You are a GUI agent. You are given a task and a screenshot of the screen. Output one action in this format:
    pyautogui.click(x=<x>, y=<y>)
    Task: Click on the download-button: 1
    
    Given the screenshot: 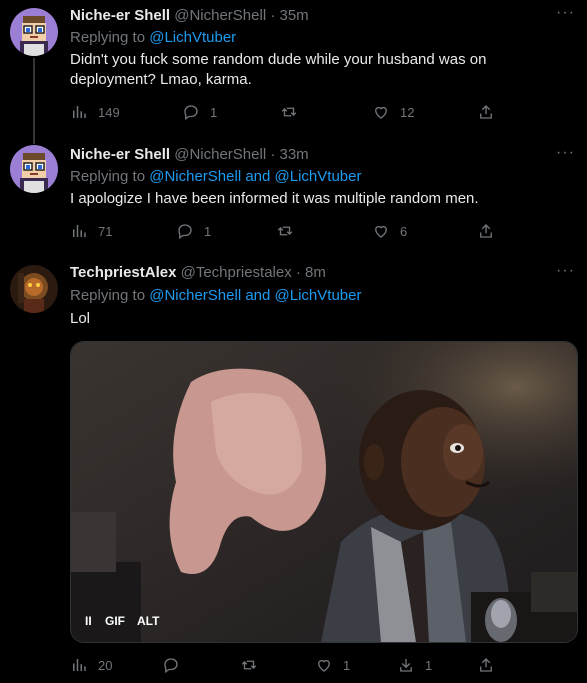 What is the action you would take?
    pyautogui.click(x=414, y=665)
    